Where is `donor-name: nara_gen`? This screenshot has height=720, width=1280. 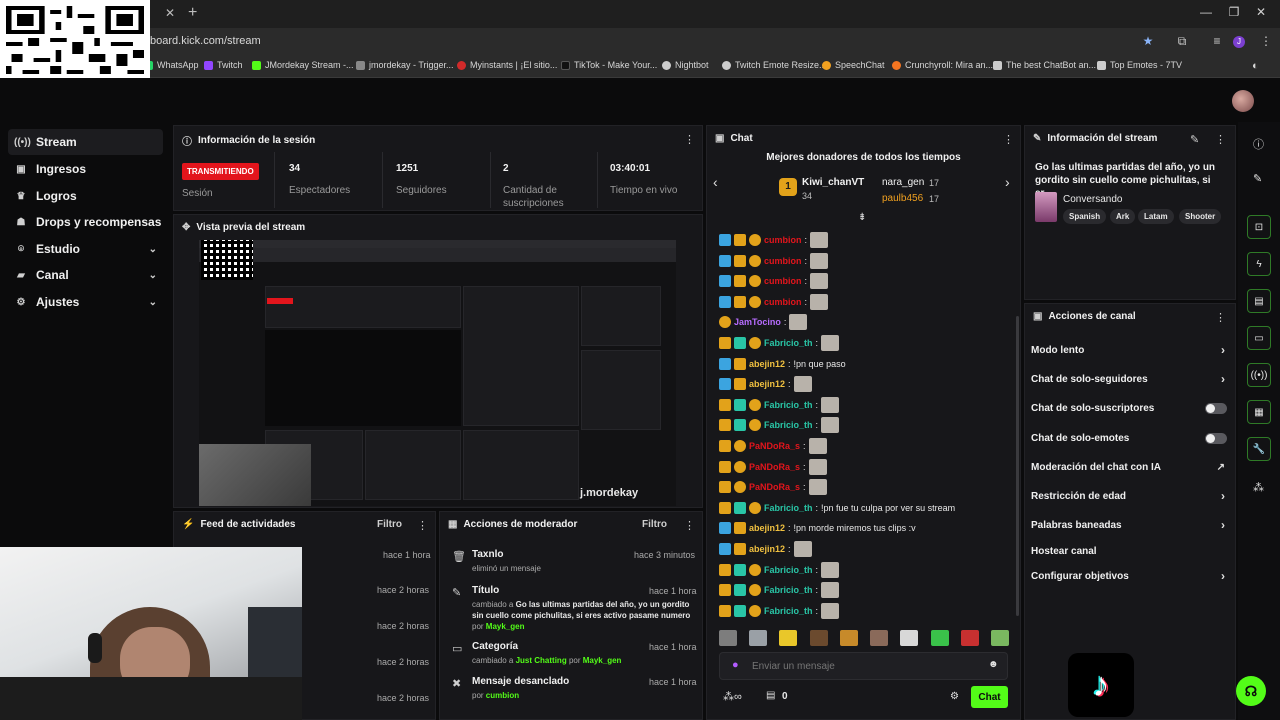 donor-name: nara_gen is located at coordinates (903, 182).